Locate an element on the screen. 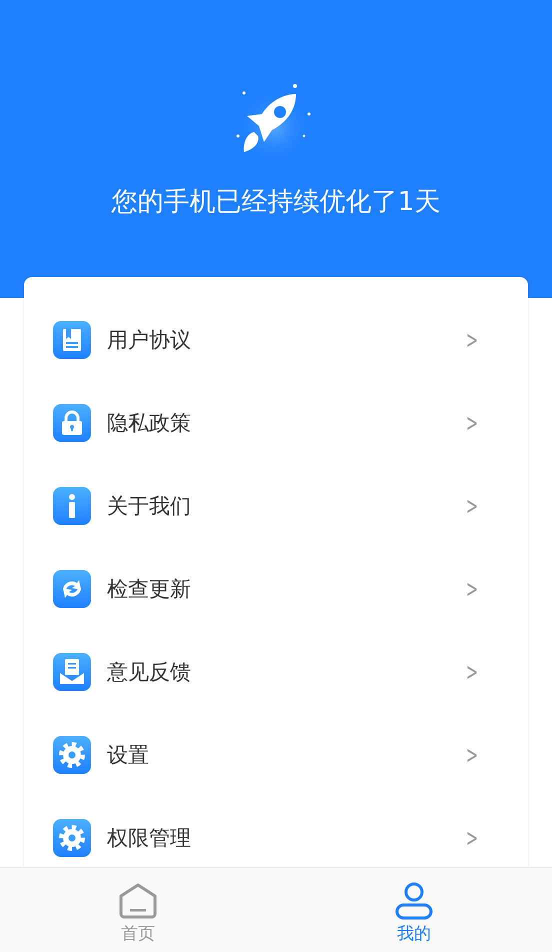  menu-item: 用户协议 > is located at coordinates (276, 339).